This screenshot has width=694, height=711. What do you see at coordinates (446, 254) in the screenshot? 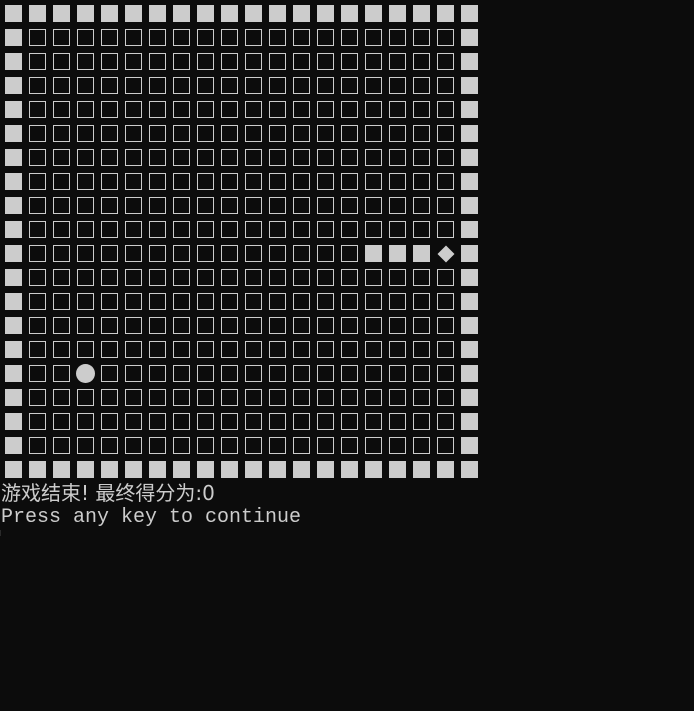
I see `snake-head-icon` at bounding box center [446, 254].